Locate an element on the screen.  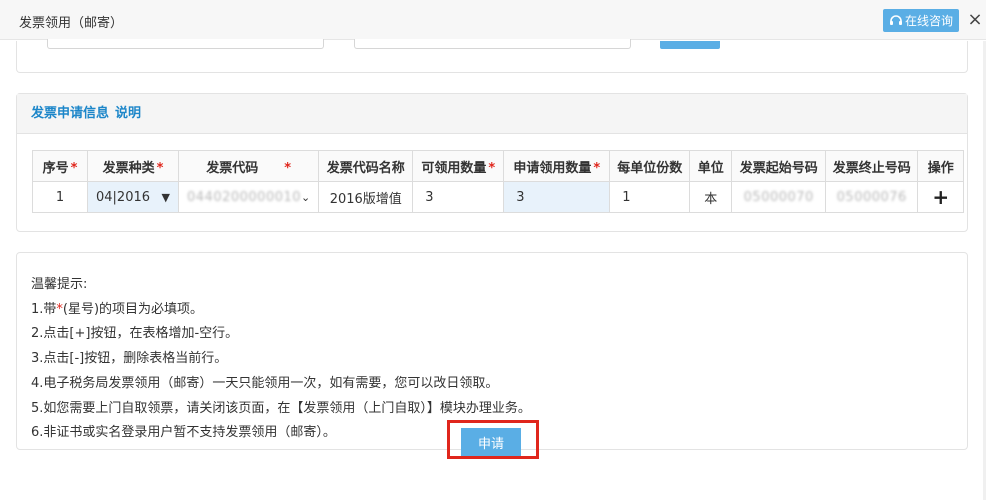
col-index-header: 序号 * is located at coordinates (60, 166).